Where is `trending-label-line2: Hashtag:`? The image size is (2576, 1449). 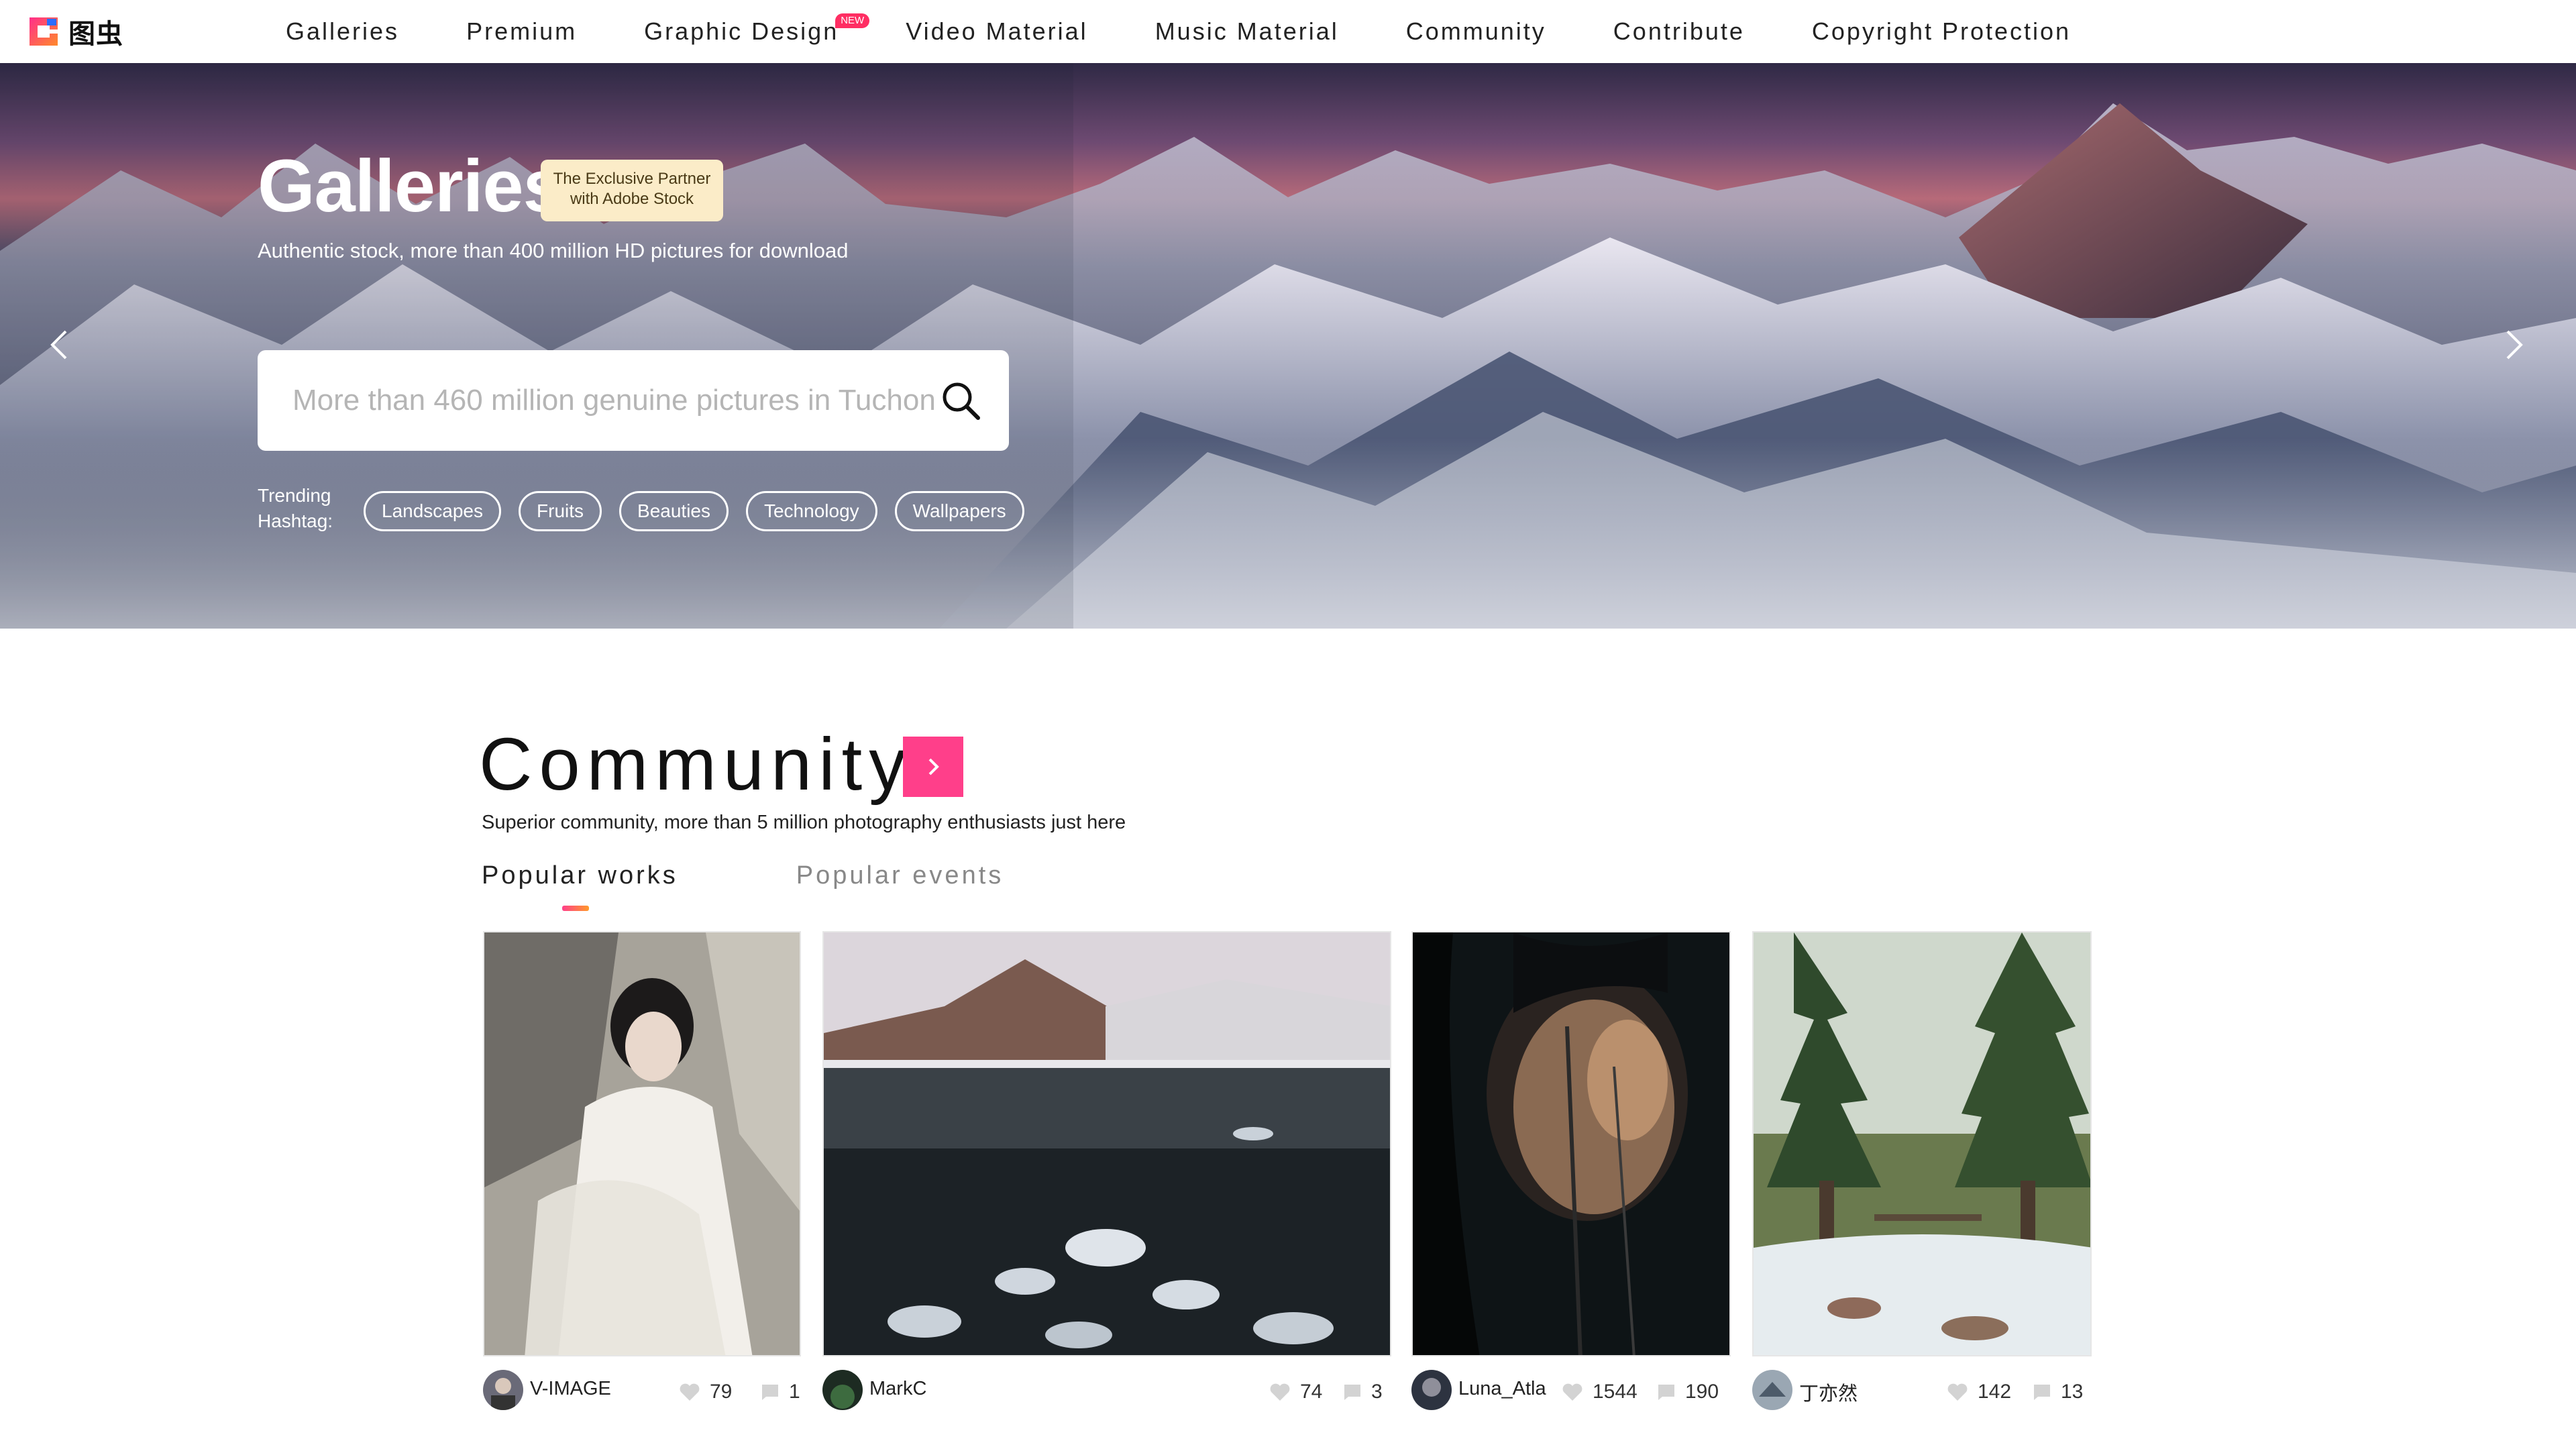 trending-label-line2: Hashtag: is located at coordinates (295, 521).